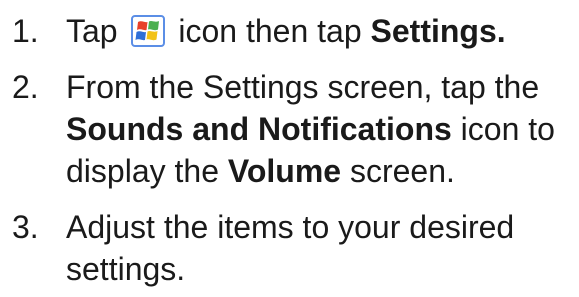 The image size is (579, 297). I want to click on step-text: screen., so click(402, 171).